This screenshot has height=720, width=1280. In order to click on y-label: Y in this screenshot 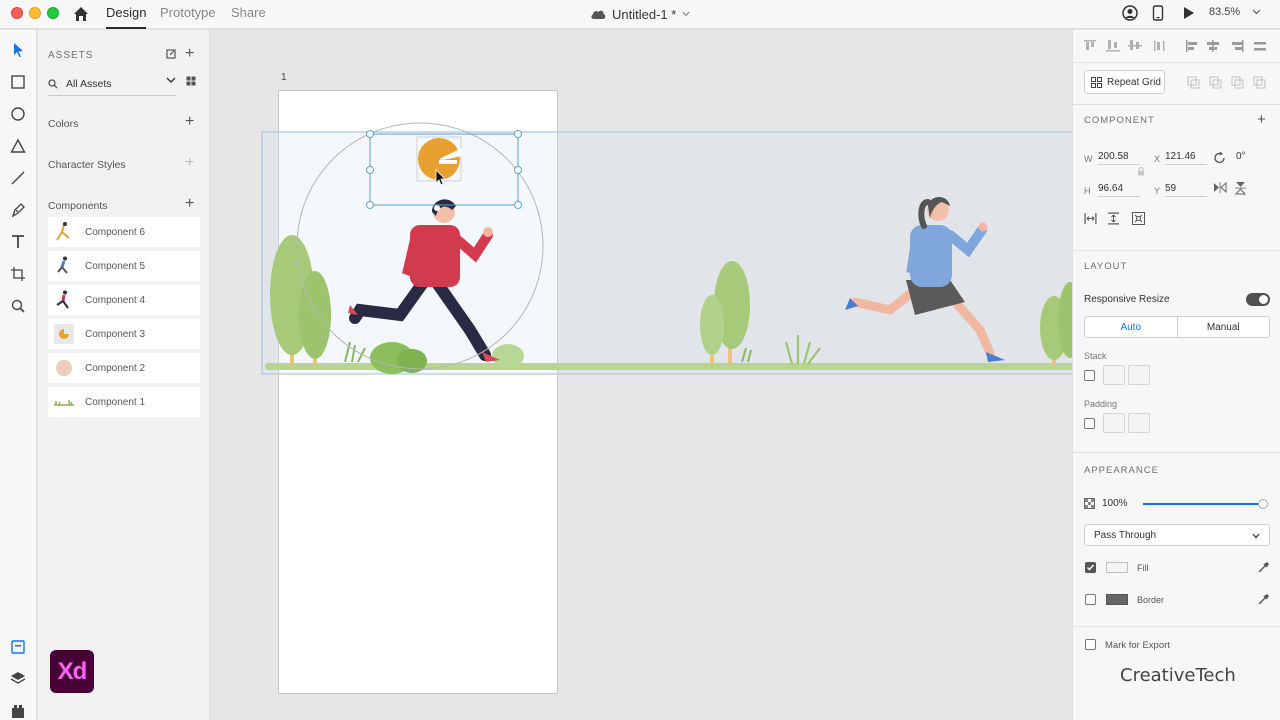, I will do `click(1157, 191)`.